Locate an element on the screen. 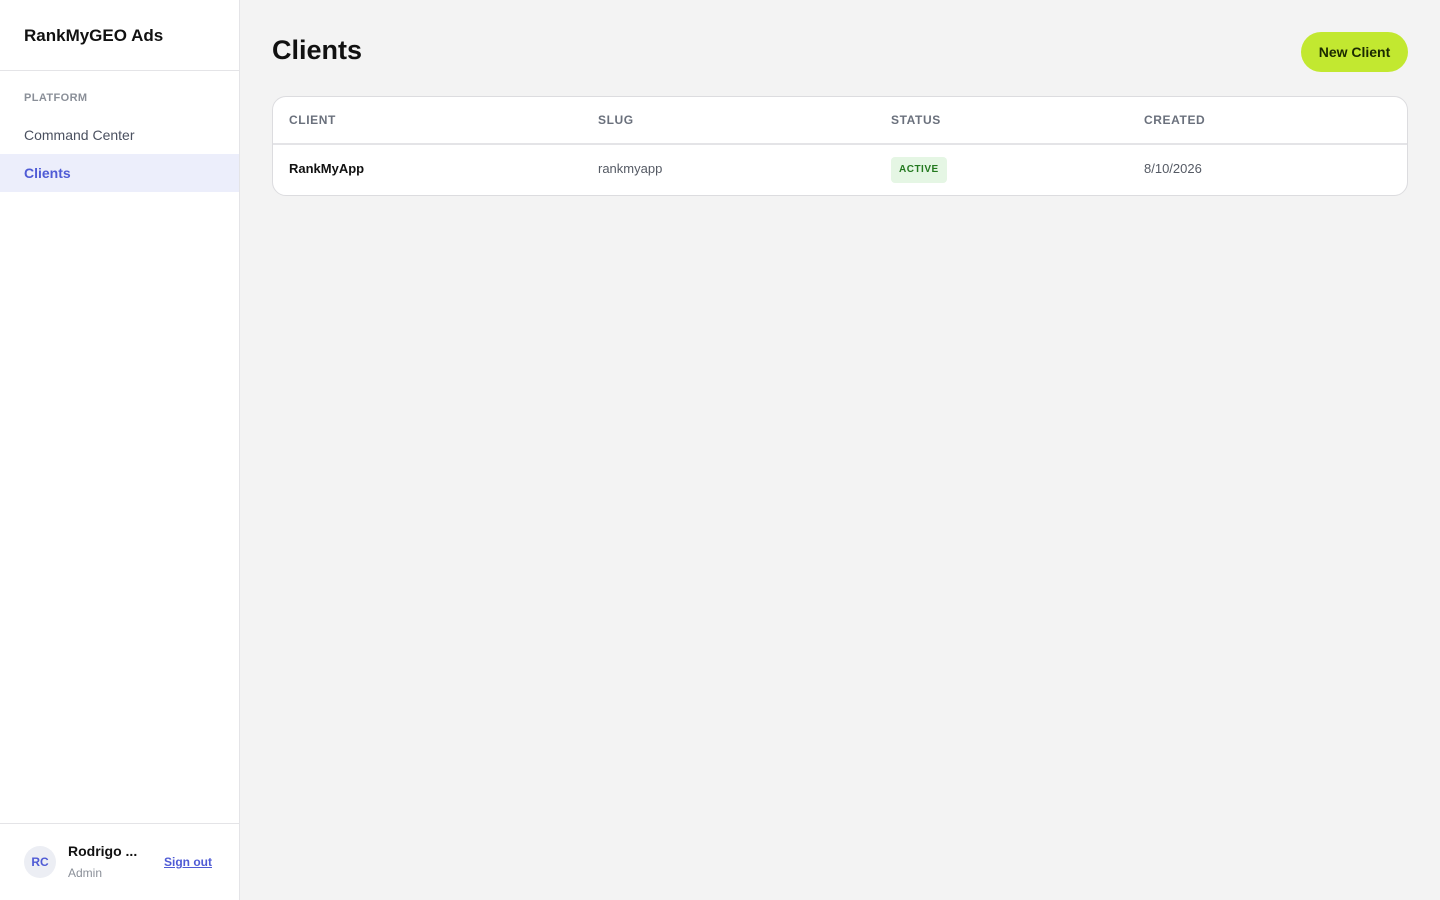 The image size is (1440, 900). table-row: RankMyApp rankmyapp ACTIVE 8/10/2026 is located at coordinates (840, 170).